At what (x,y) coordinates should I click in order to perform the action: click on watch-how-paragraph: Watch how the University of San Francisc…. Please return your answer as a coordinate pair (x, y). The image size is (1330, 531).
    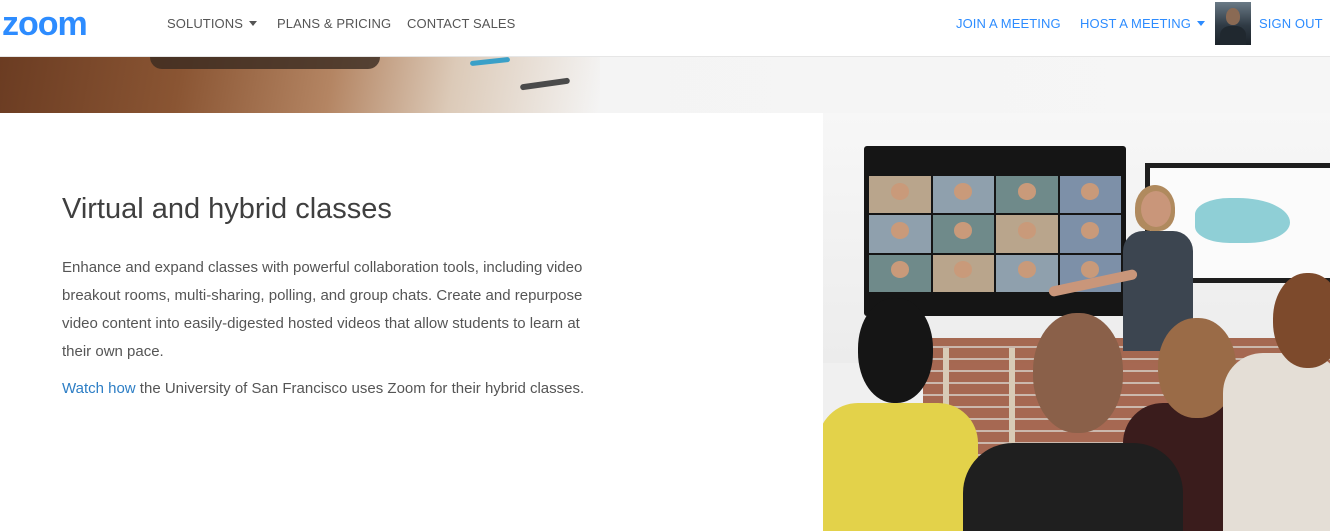
    Looking at the image, I should click on (323, 389).